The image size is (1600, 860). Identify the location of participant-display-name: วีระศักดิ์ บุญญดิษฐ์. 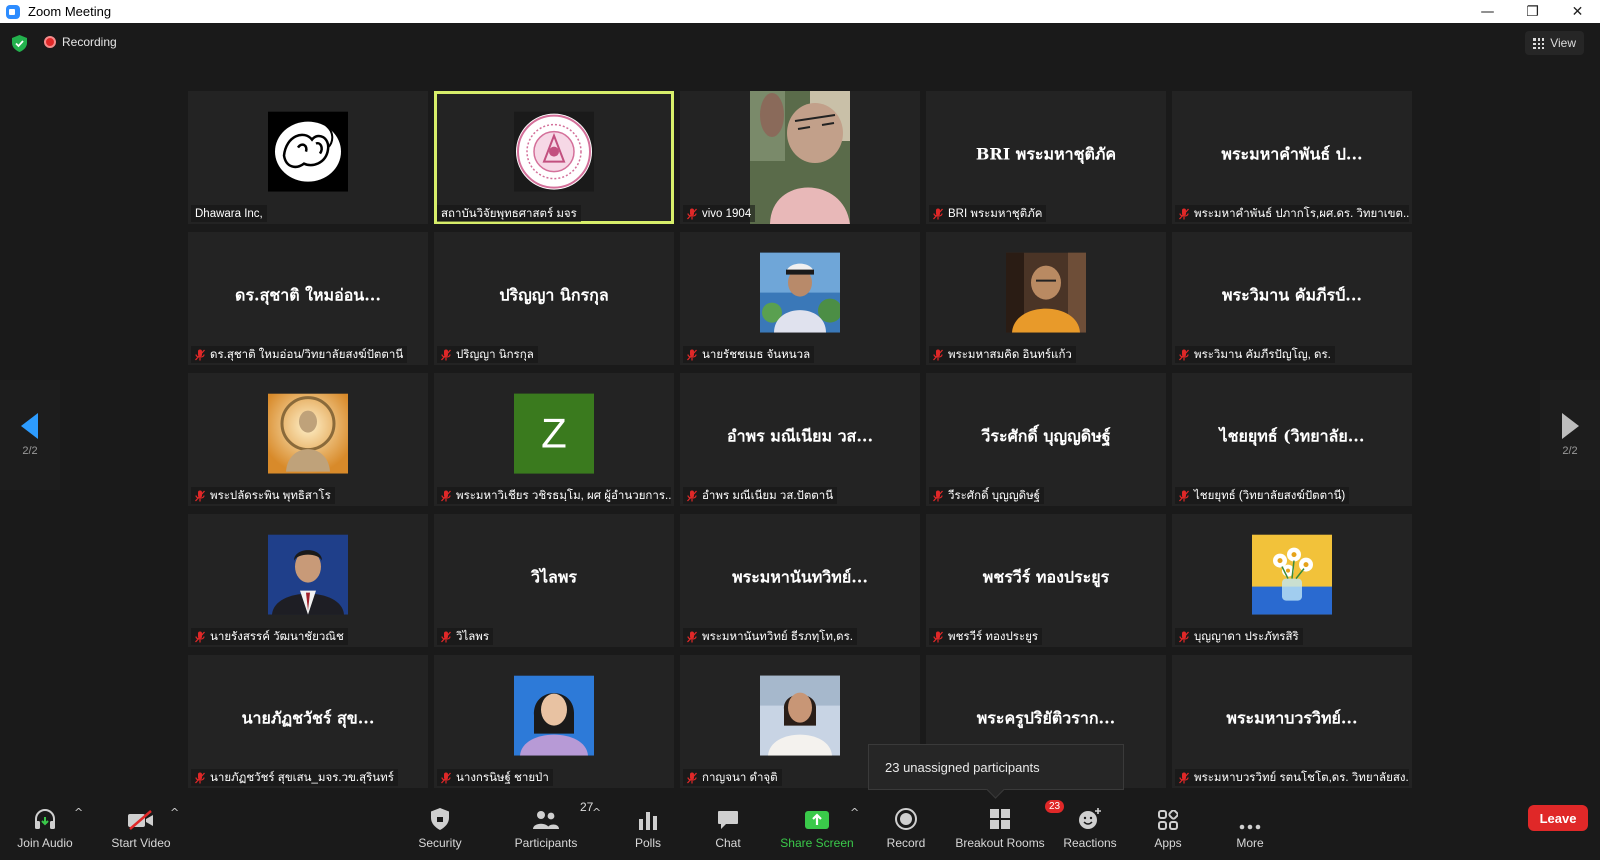
(1046, 435).